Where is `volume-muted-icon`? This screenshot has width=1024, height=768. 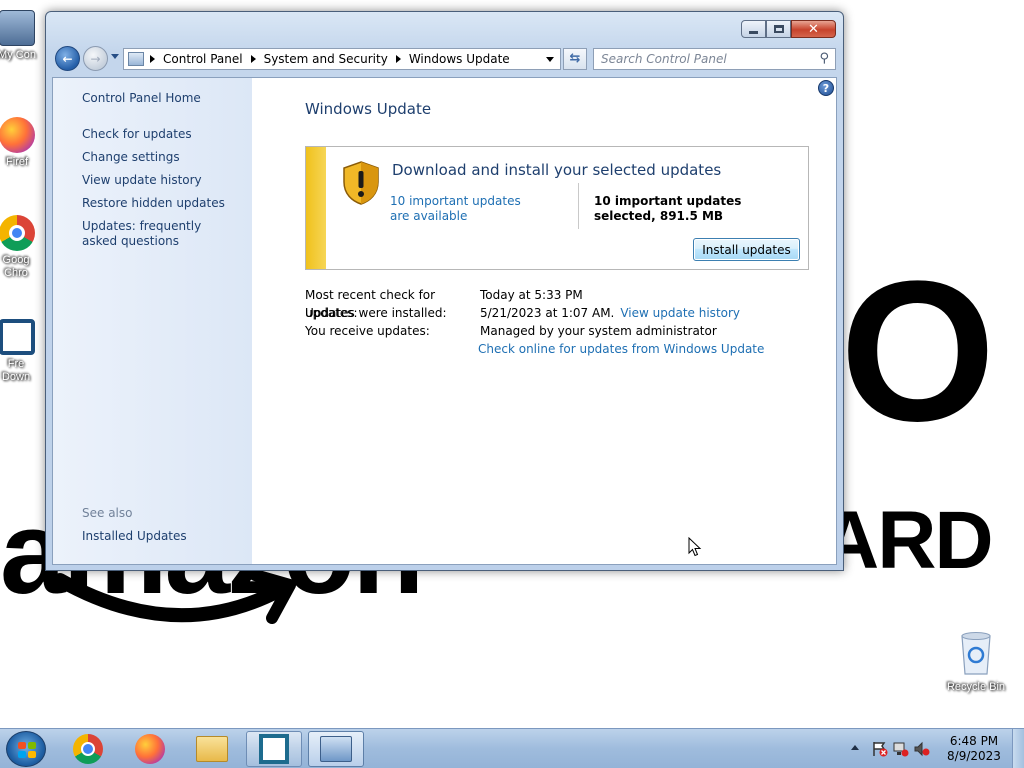 volume-muted-icon is located at coordinates (922, 749).